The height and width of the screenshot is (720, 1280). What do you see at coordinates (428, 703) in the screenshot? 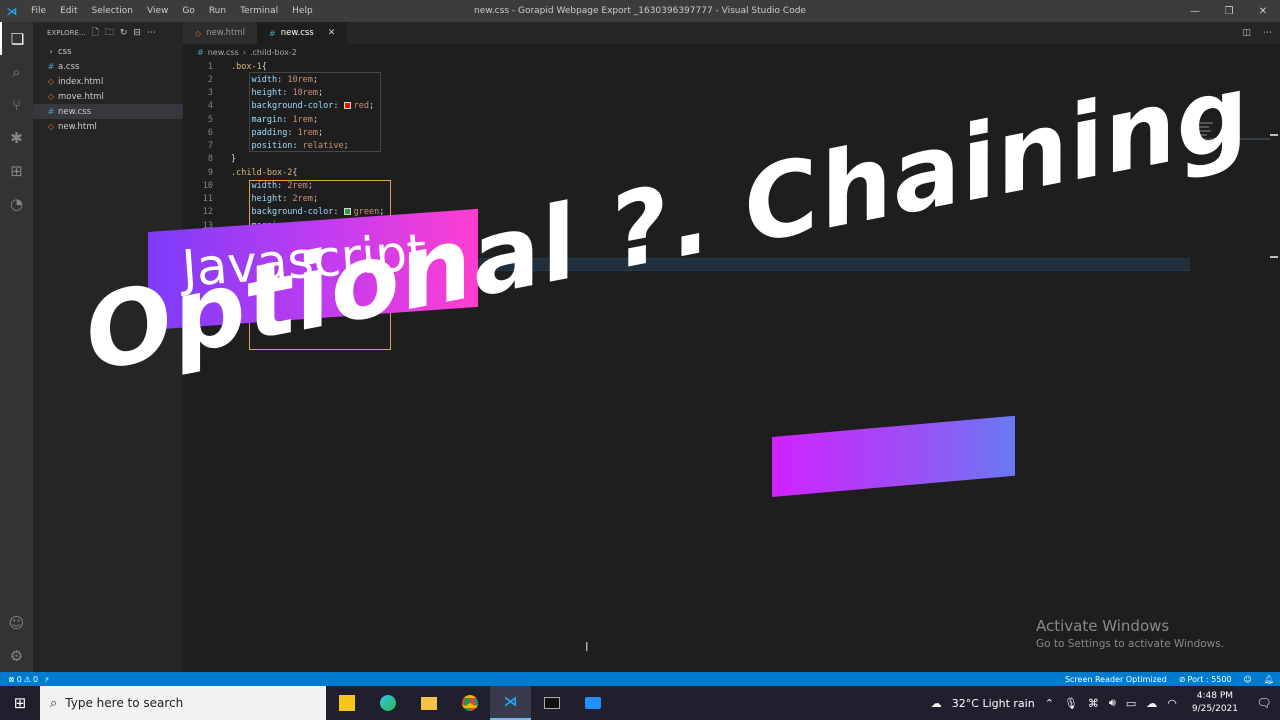
I see `file-explorer-icon` at bounding box center [428, 703].